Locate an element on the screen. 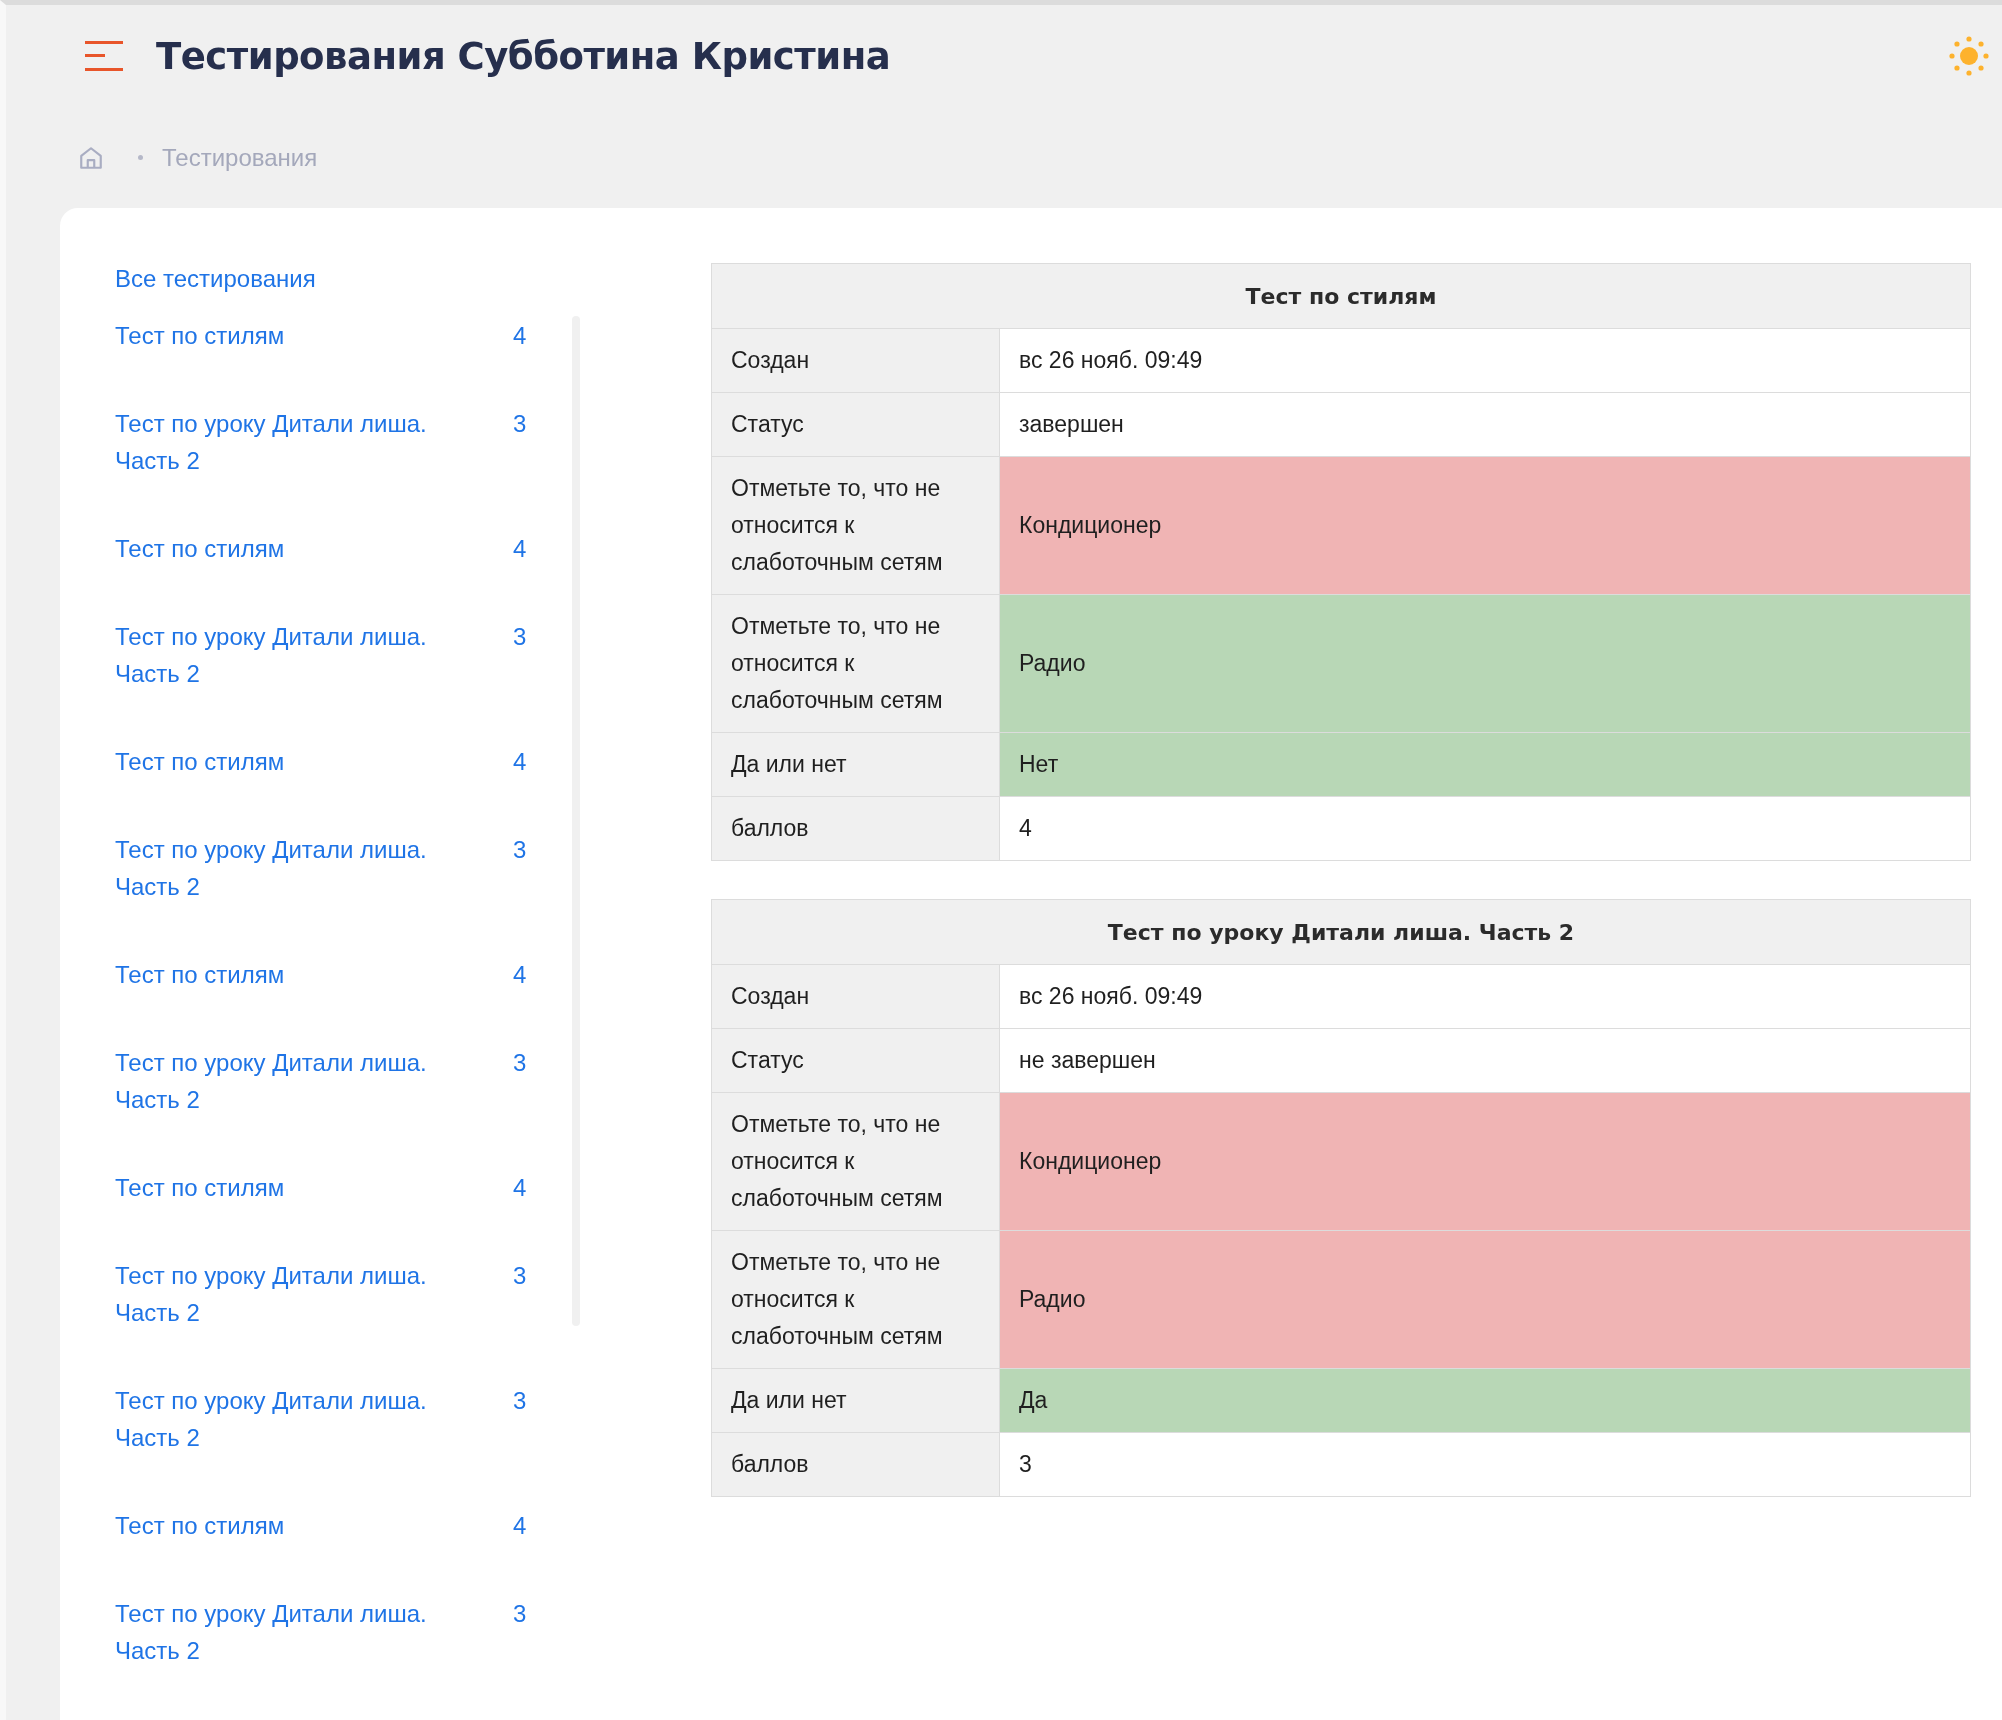 This screenshot has height=1720, width=2002. all-tests-link: Все тестирования is located at coordinates (325, 279).